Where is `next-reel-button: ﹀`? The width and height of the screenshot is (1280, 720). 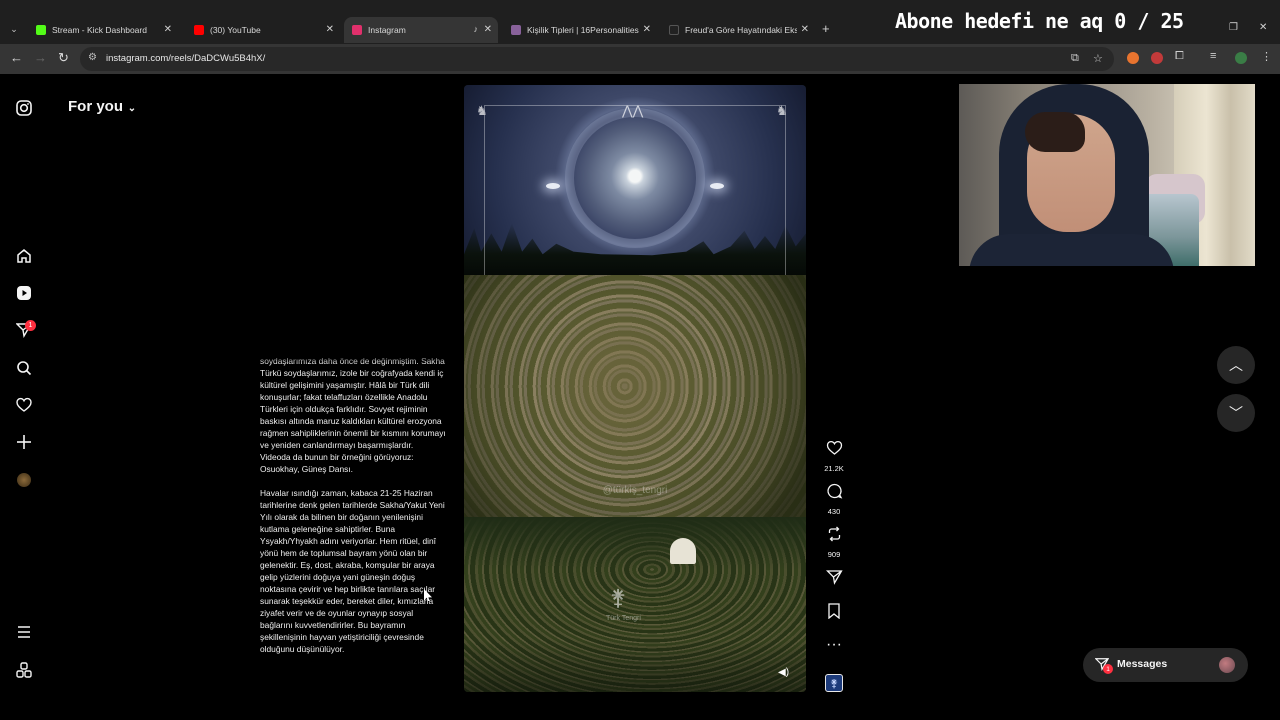
next-reel-button: ﹀ is located at coordinates (1236, 413).